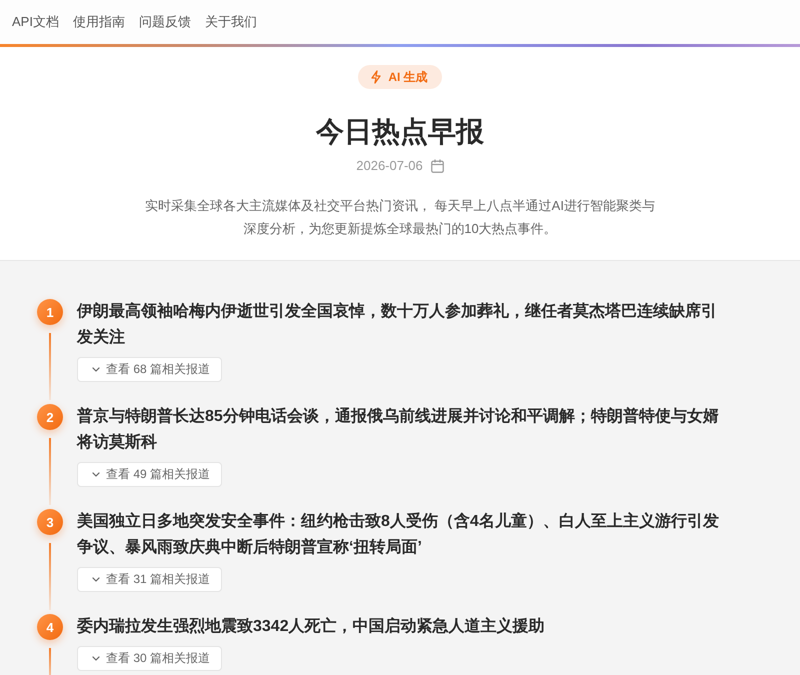  I want to click on related-reports-button: 查看 31 篇相关报道, so click(149, 579).